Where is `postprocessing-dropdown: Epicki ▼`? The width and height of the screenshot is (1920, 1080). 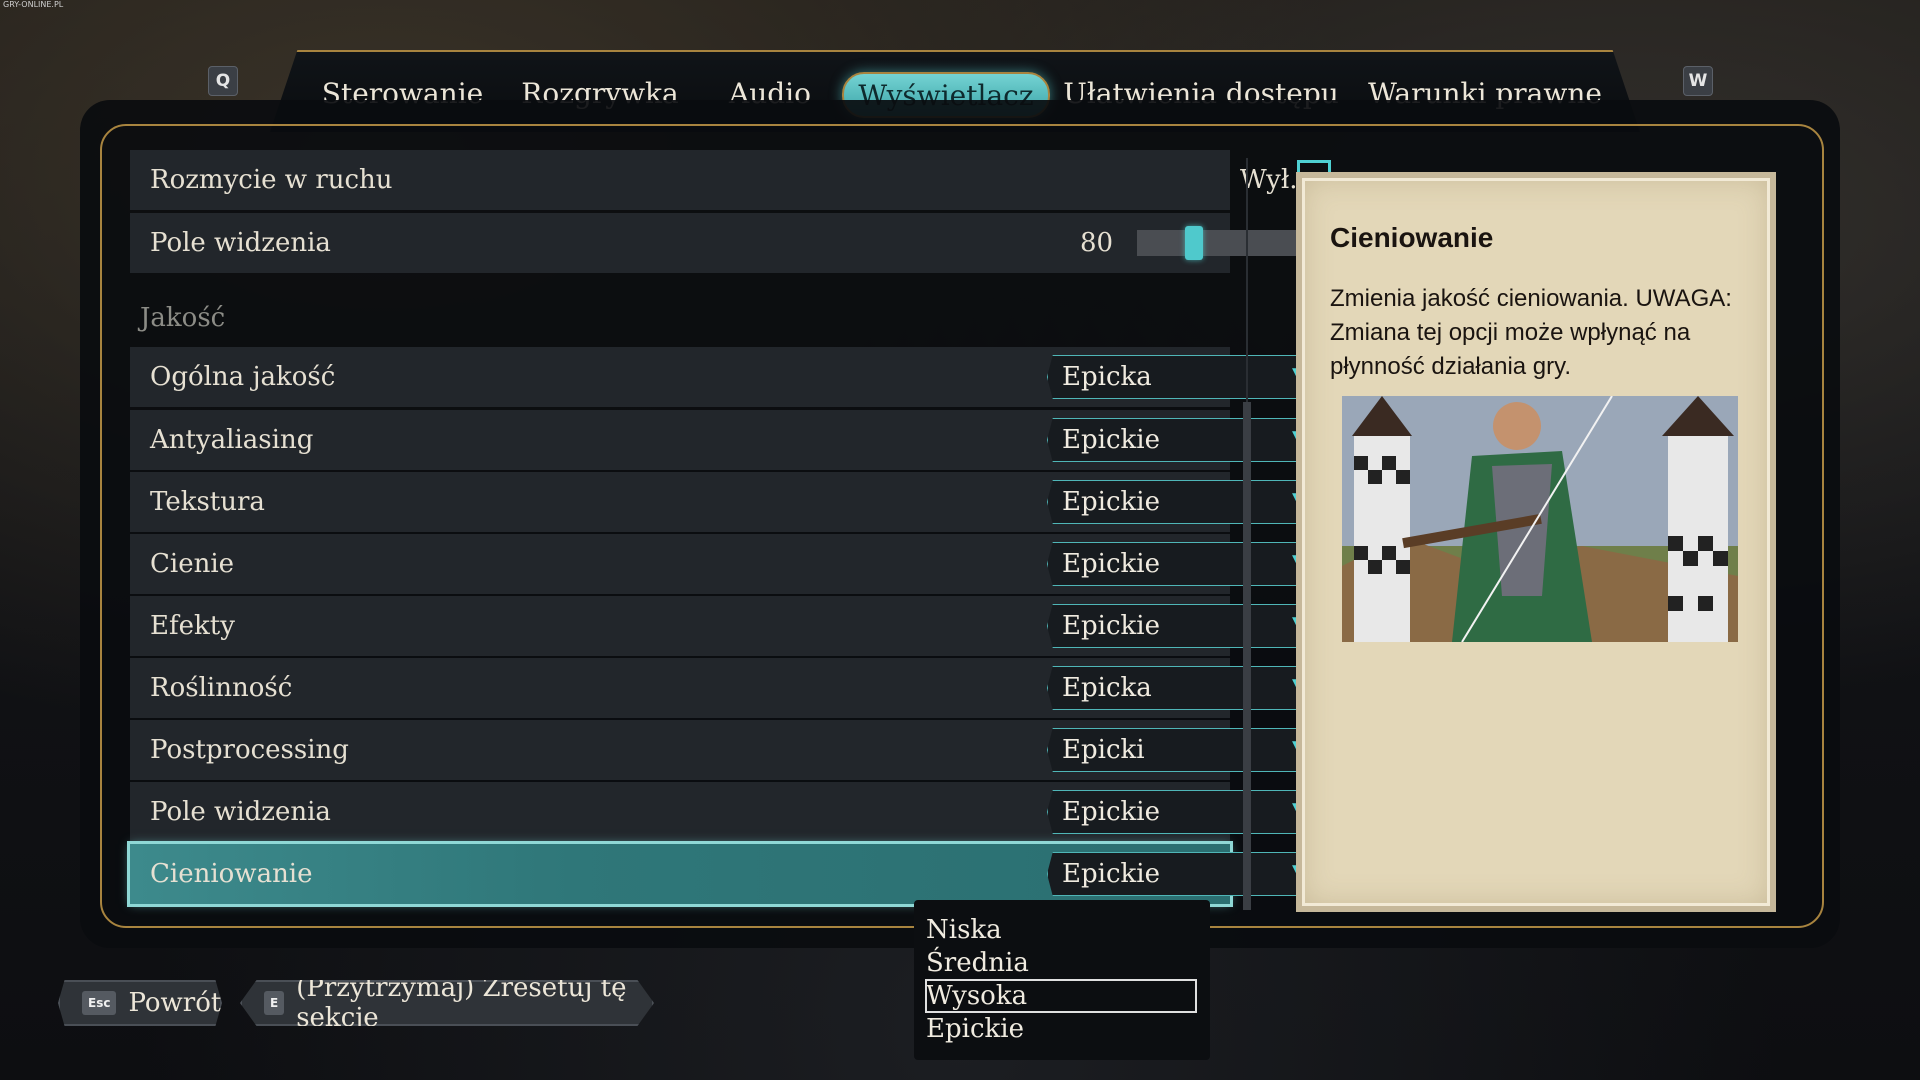
postprocessing-dropdown: Epicki ▼ is located at coordinates (1191, 750).